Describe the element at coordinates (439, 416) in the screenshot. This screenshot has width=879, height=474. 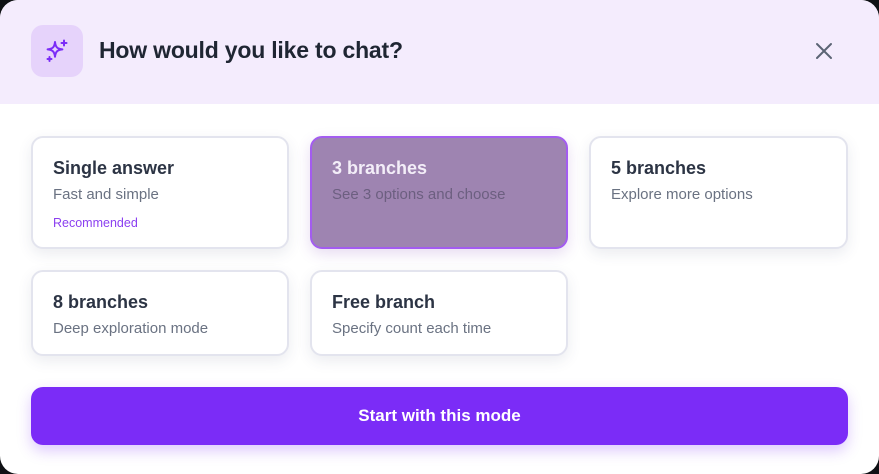
I see `start-button: Start with this mode` at that location.